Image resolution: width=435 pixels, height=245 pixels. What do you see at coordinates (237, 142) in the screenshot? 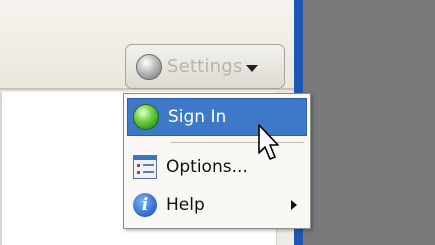
I see `menu-separator` at bounding box center [237, 142].